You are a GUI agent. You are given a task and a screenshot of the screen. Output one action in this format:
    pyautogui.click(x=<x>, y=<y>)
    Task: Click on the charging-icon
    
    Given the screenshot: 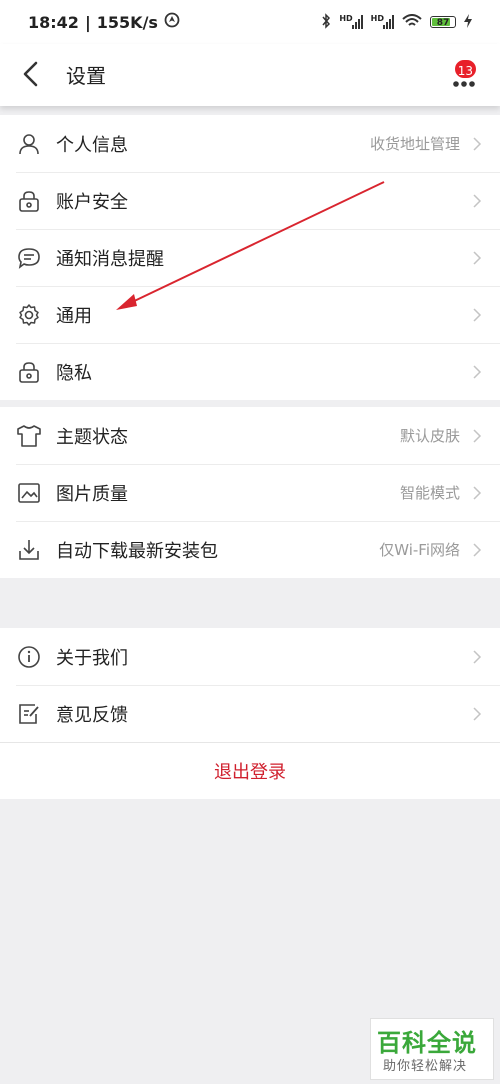 What is the action you would take?
    pyautogui.click(x=468, y=22)
    